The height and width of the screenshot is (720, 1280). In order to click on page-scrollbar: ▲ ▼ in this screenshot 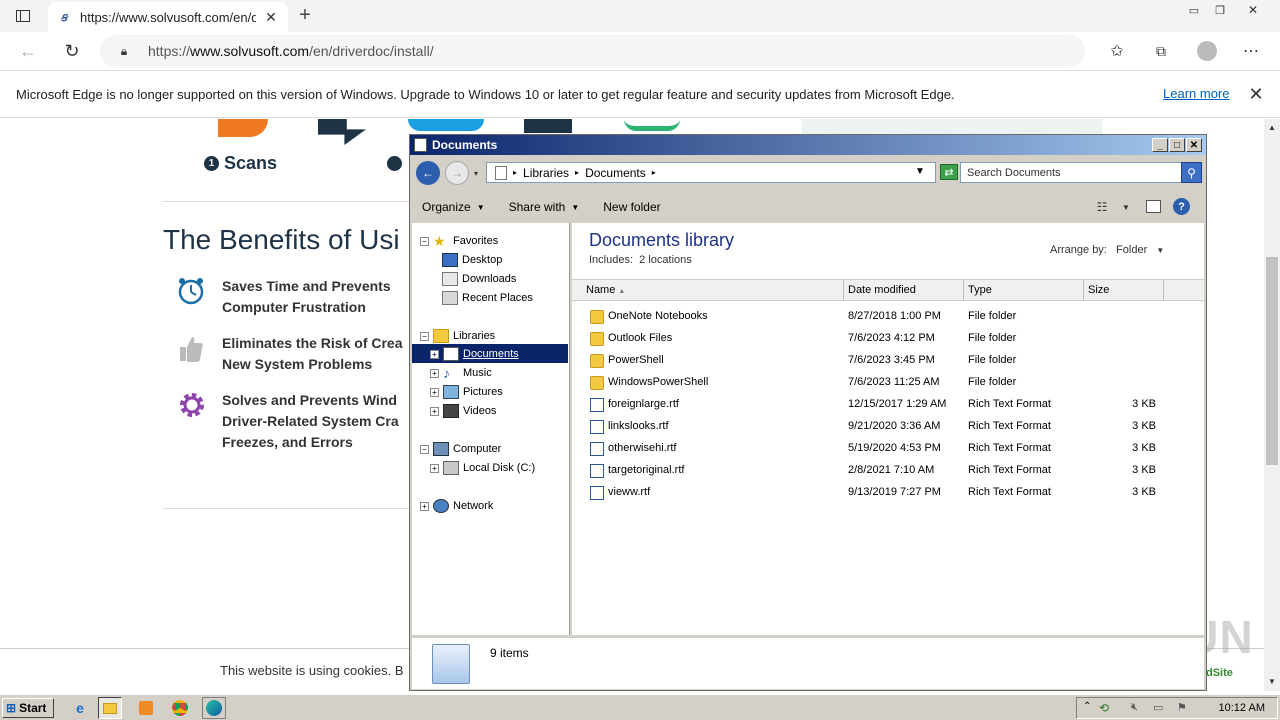, I will do `click(1272, 405)`.